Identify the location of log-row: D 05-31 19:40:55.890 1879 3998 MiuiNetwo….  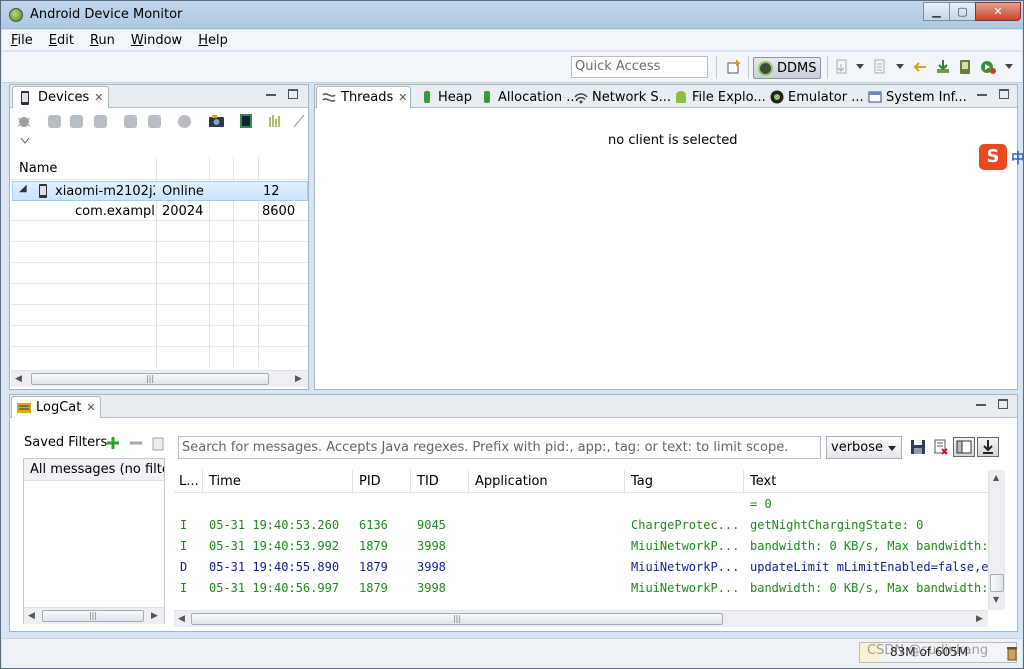
(581, 567).